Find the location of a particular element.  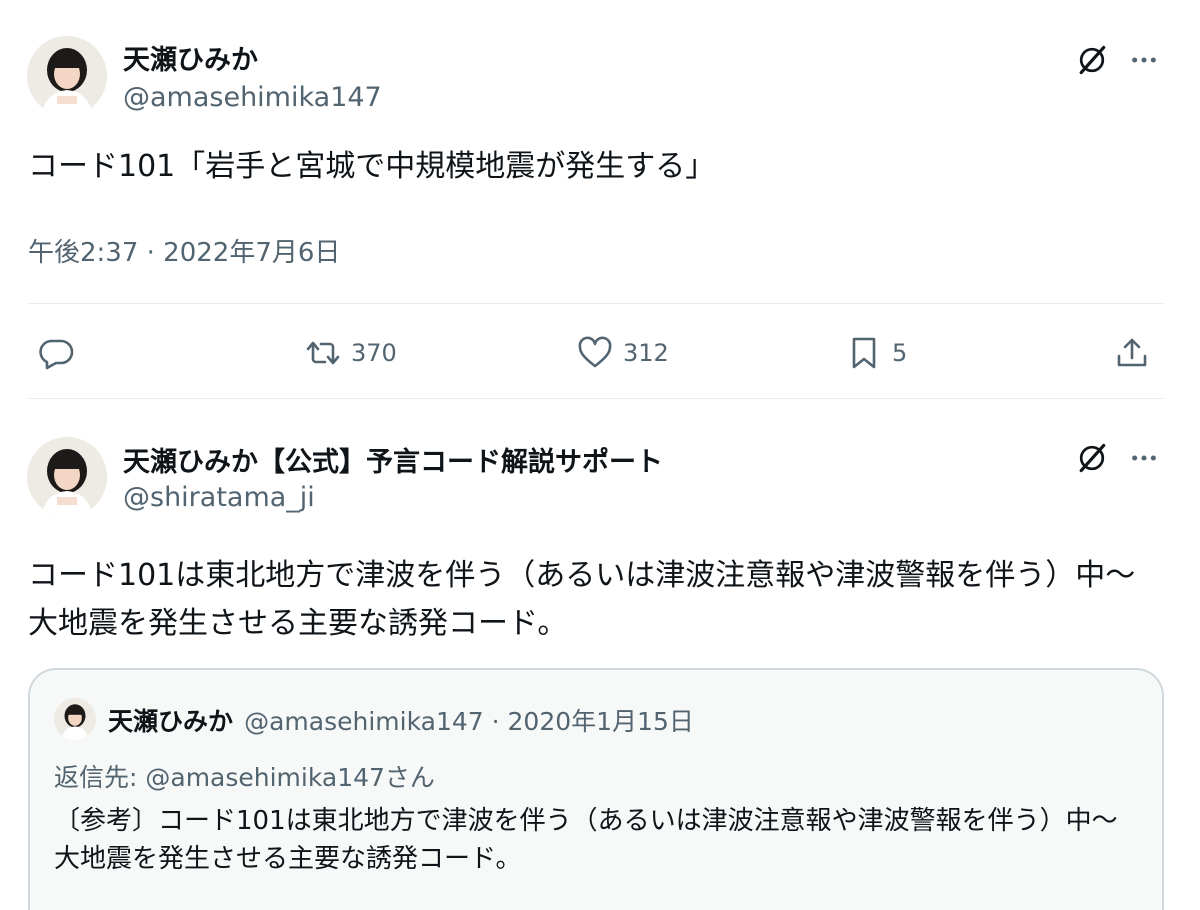

quote-avatar is located at coordinates (75, 719).